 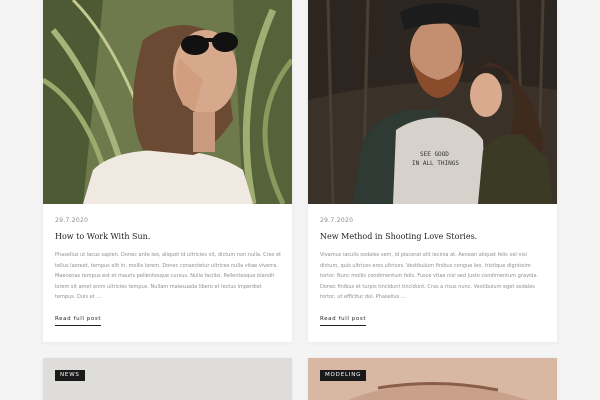 I want to click on shirt-text-line-1: SEE GOOD, so click(x=434, y=154).